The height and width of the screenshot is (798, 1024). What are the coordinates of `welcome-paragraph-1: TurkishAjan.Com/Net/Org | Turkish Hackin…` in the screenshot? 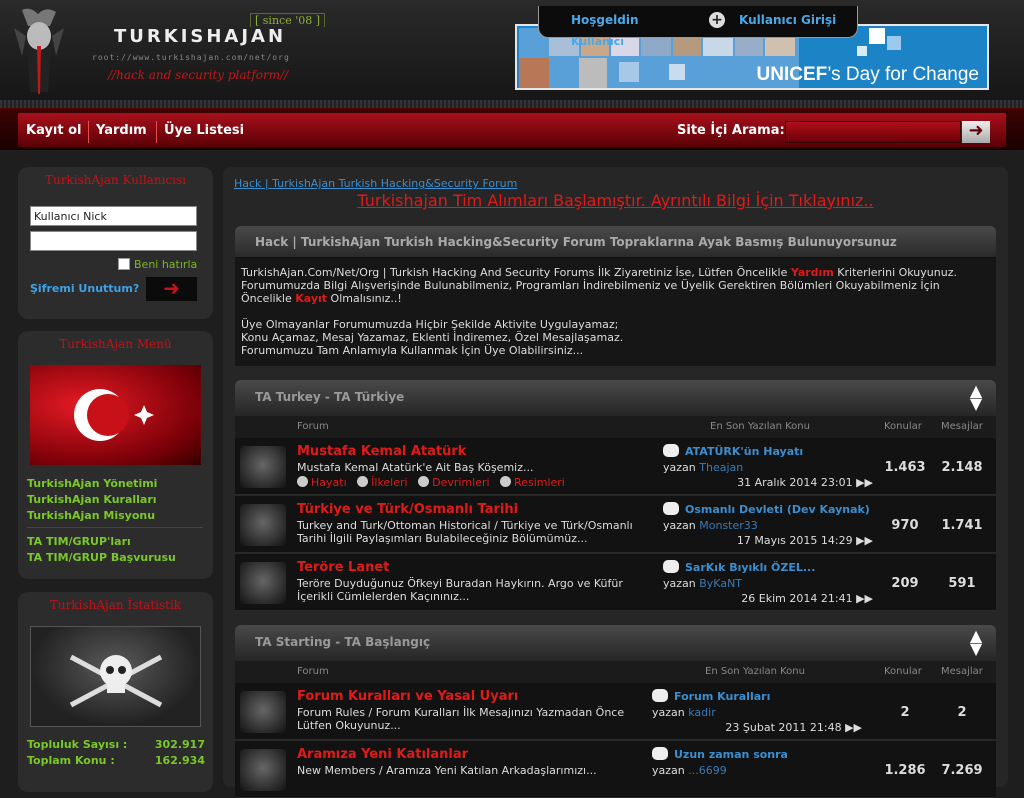 It's located at (599, 285).